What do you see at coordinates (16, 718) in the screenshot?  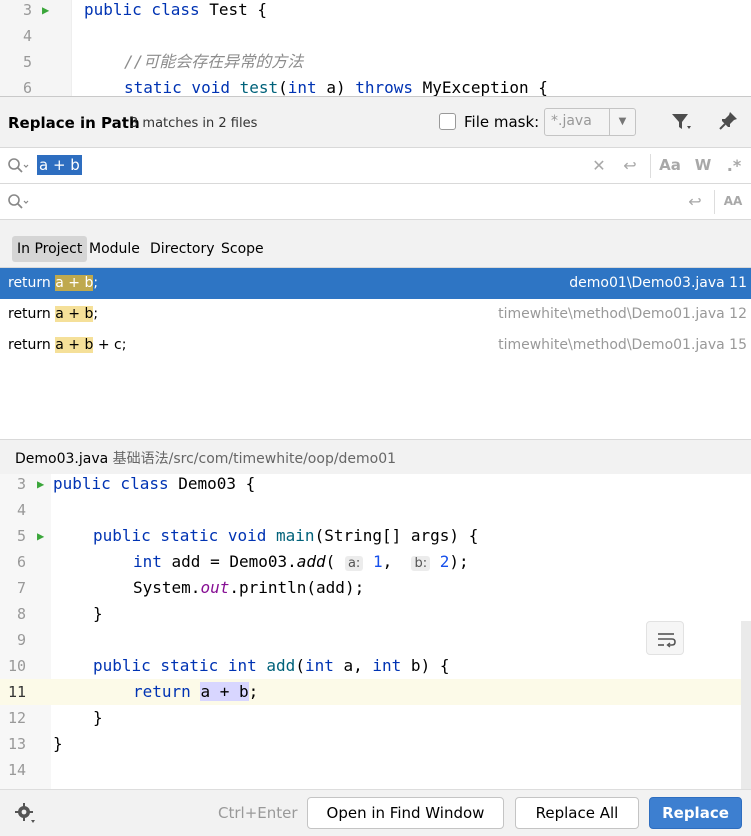 I see `line-number: 12` at bounding box center [16, 718].